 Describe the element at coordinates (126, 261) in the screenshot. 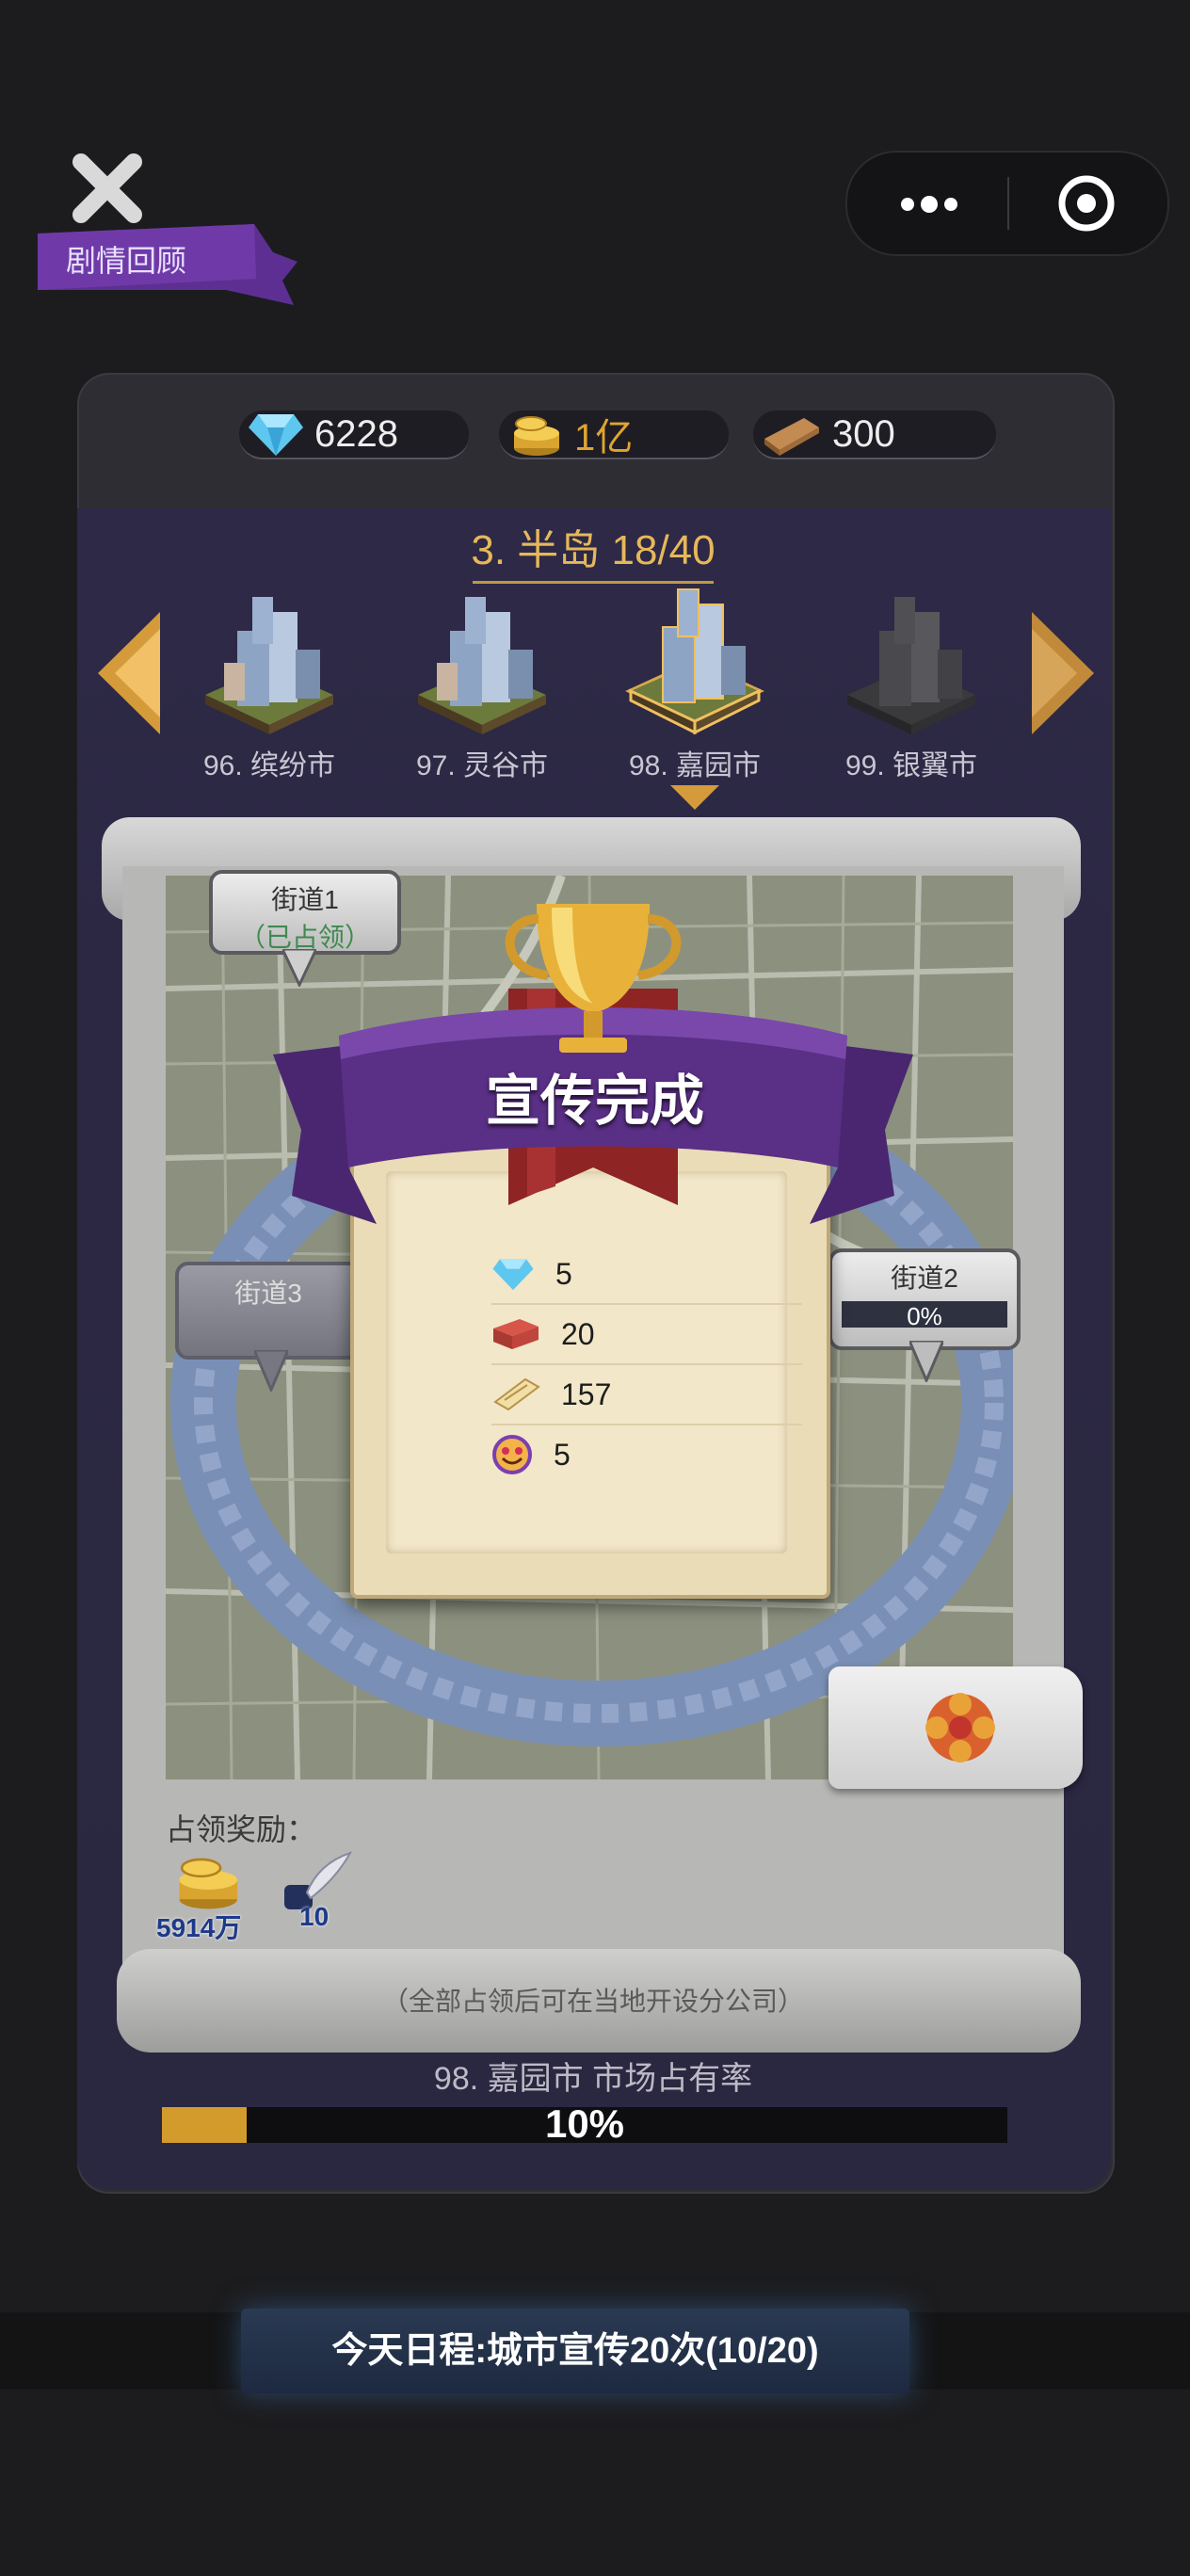

I see `story-review-label: 剧情回顾` at that location.